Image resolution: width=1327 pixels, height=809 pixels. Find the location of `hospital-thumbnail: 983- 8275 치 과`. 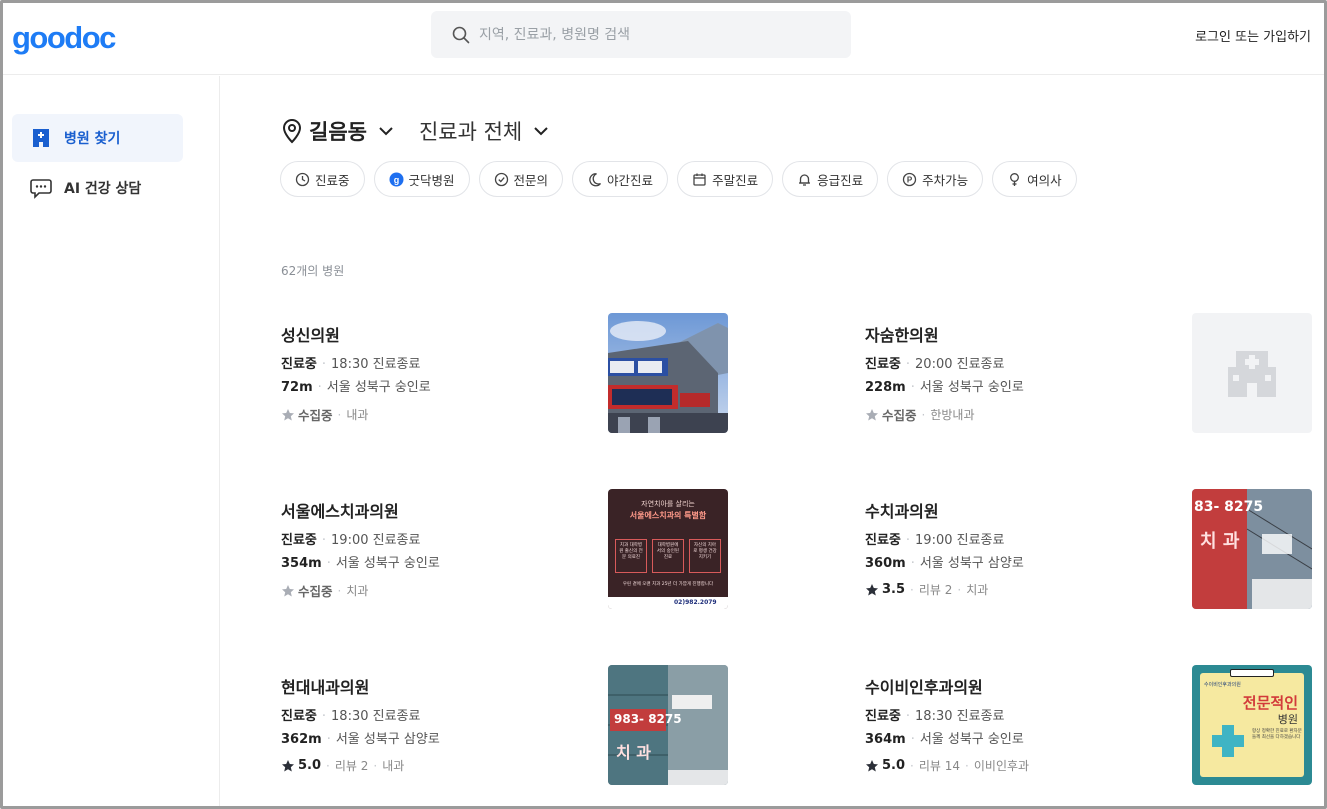

hospital-thumbnail: 983- 8275 치 과 is located at coordinates (668, 725).